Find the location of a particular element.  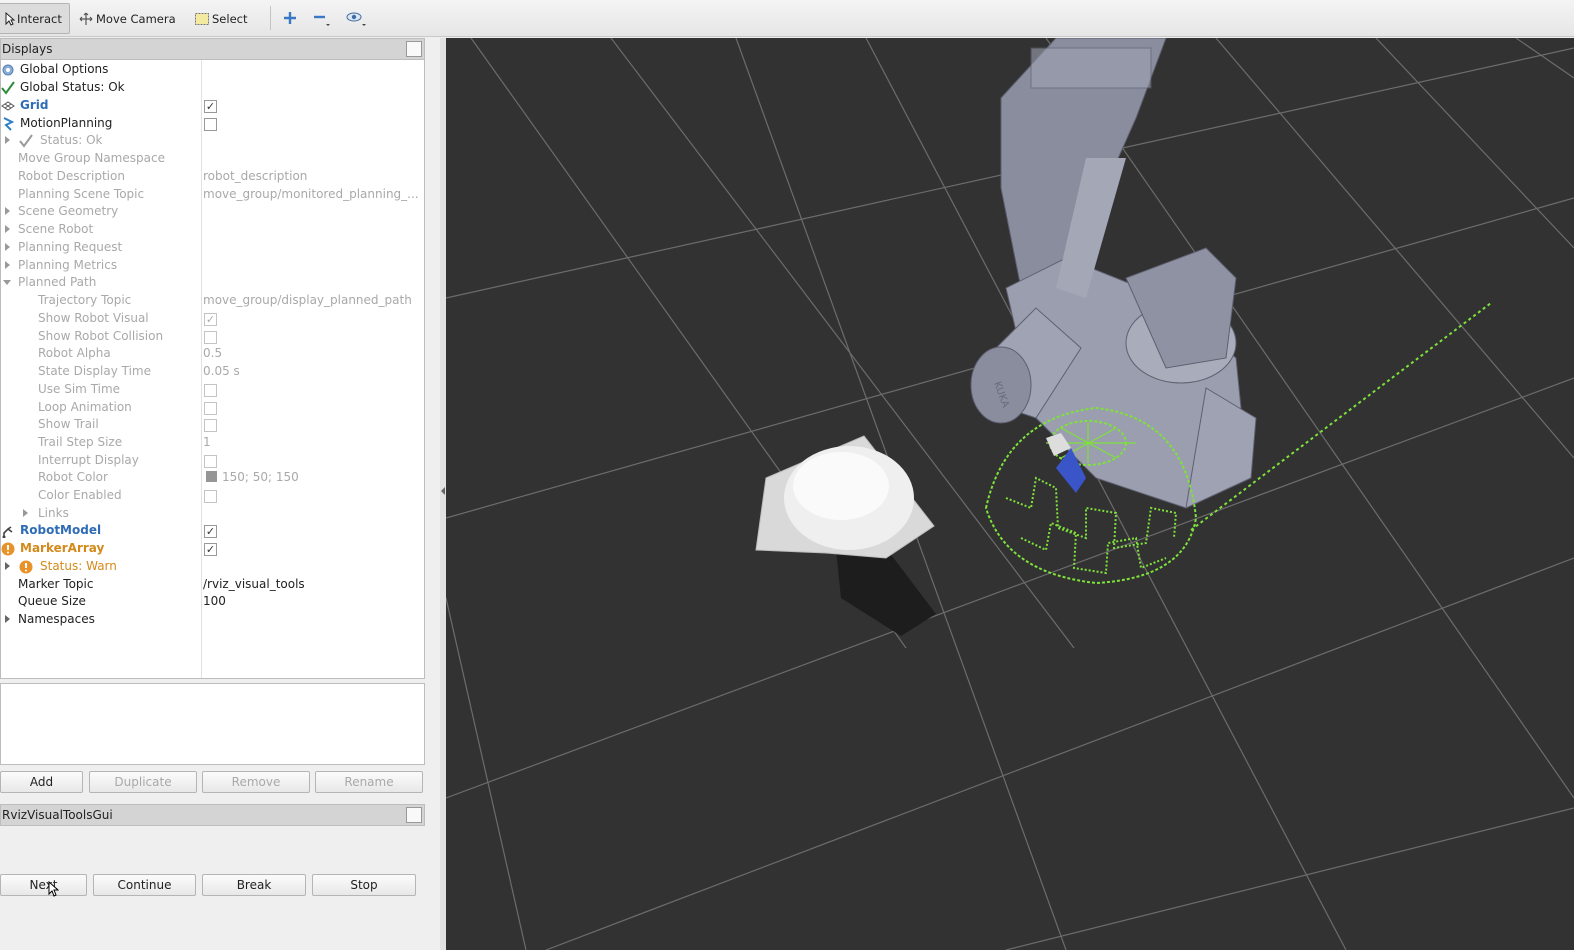

remove-tool-button is located at coordinates (322, 18).